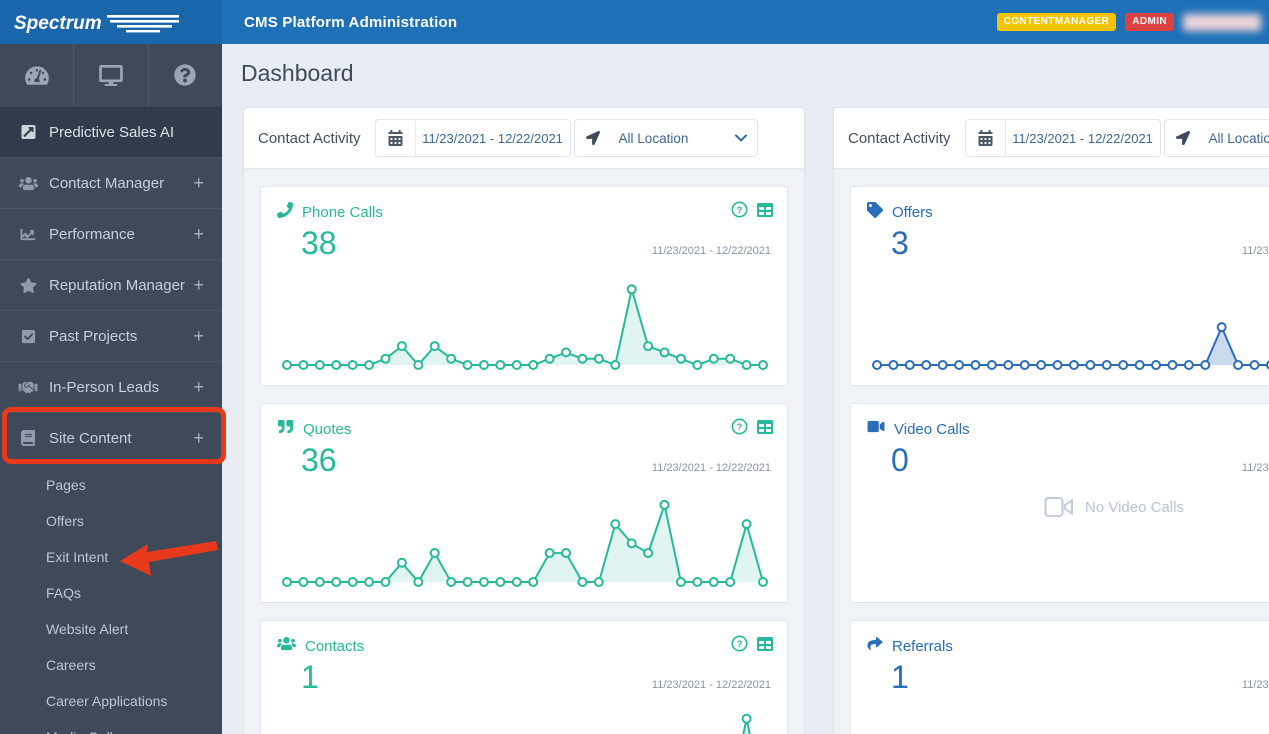 The height and width of the screenshot is (734, 1269). What do you see at coordinates (351, 22) in the screenshot?
I see `app-title: CMS Platform Administration` at bounding box center [351, 22].